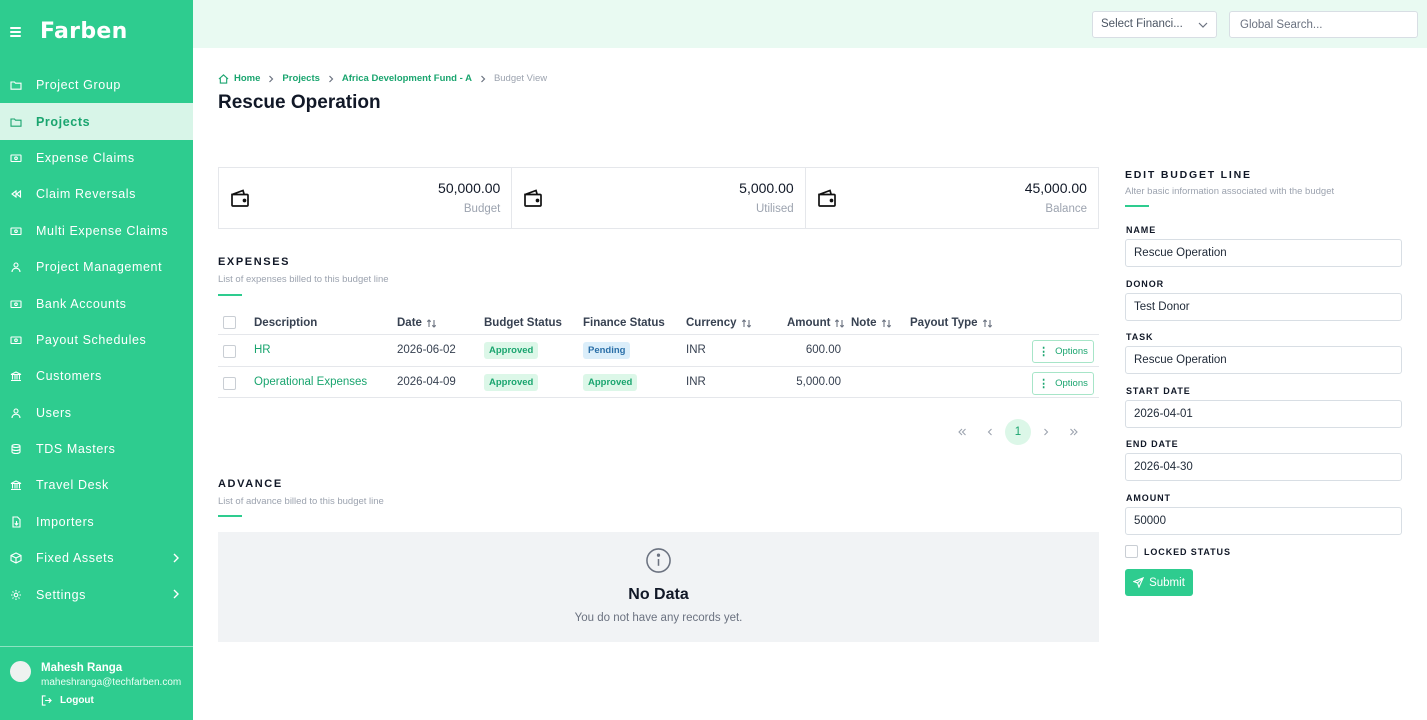  Describe the element at coordinates (67, 700) in the screenshot. I see `logout-button: Logout` at that location.